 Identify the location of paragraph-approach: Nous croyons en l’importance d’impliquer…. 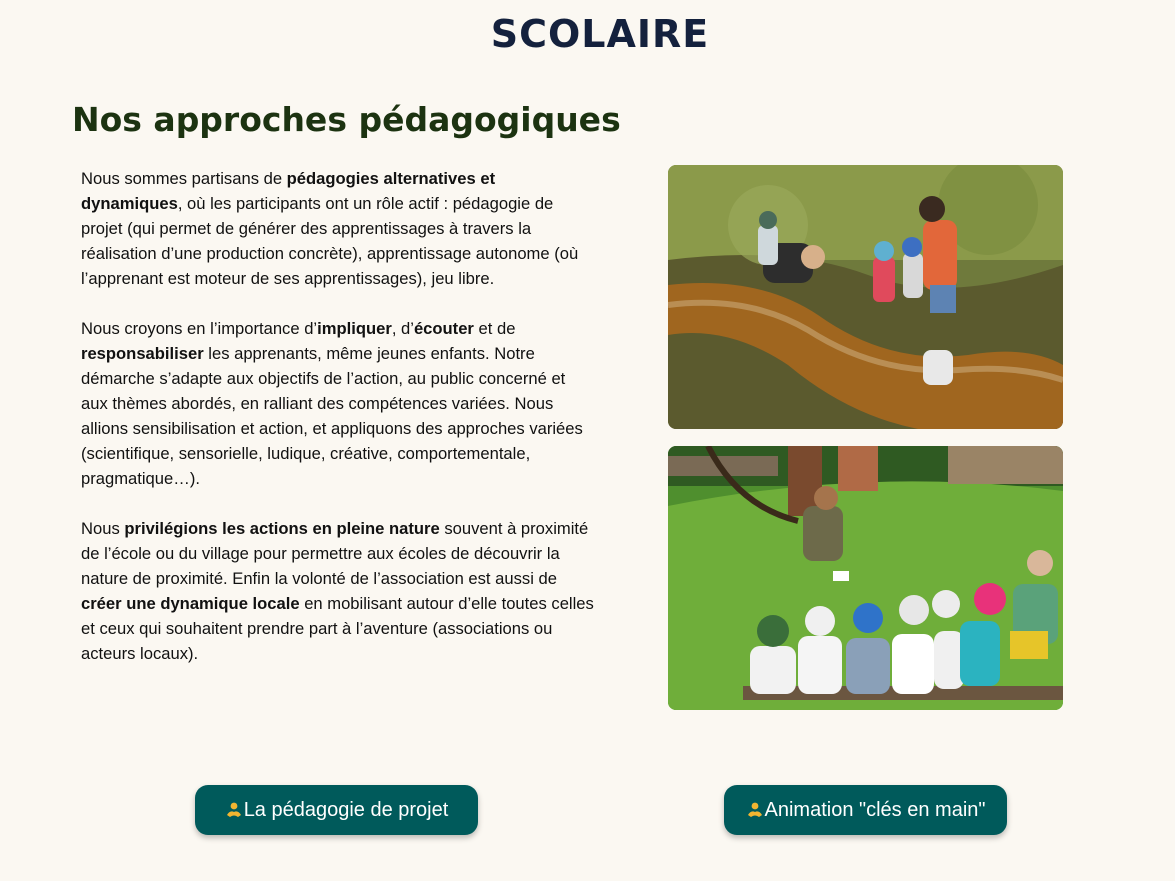
(332, 403).